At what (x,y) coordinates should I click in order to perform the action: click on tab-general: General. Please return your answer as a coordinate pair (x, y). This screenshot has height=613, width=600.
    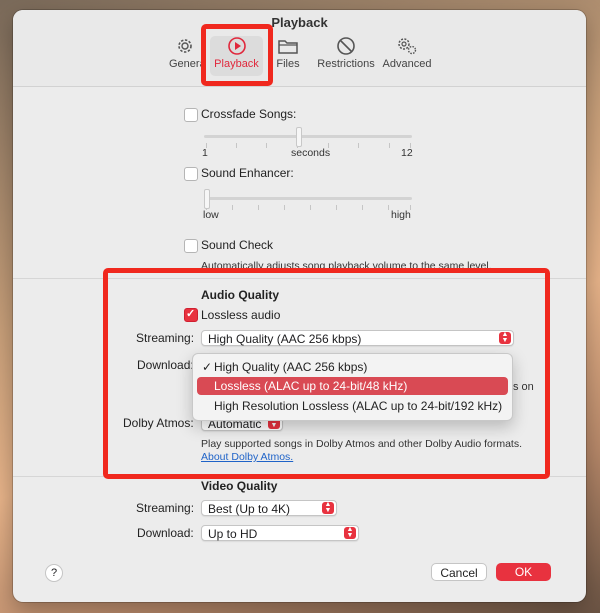
    Looking at the image, I should click on (185, 56).